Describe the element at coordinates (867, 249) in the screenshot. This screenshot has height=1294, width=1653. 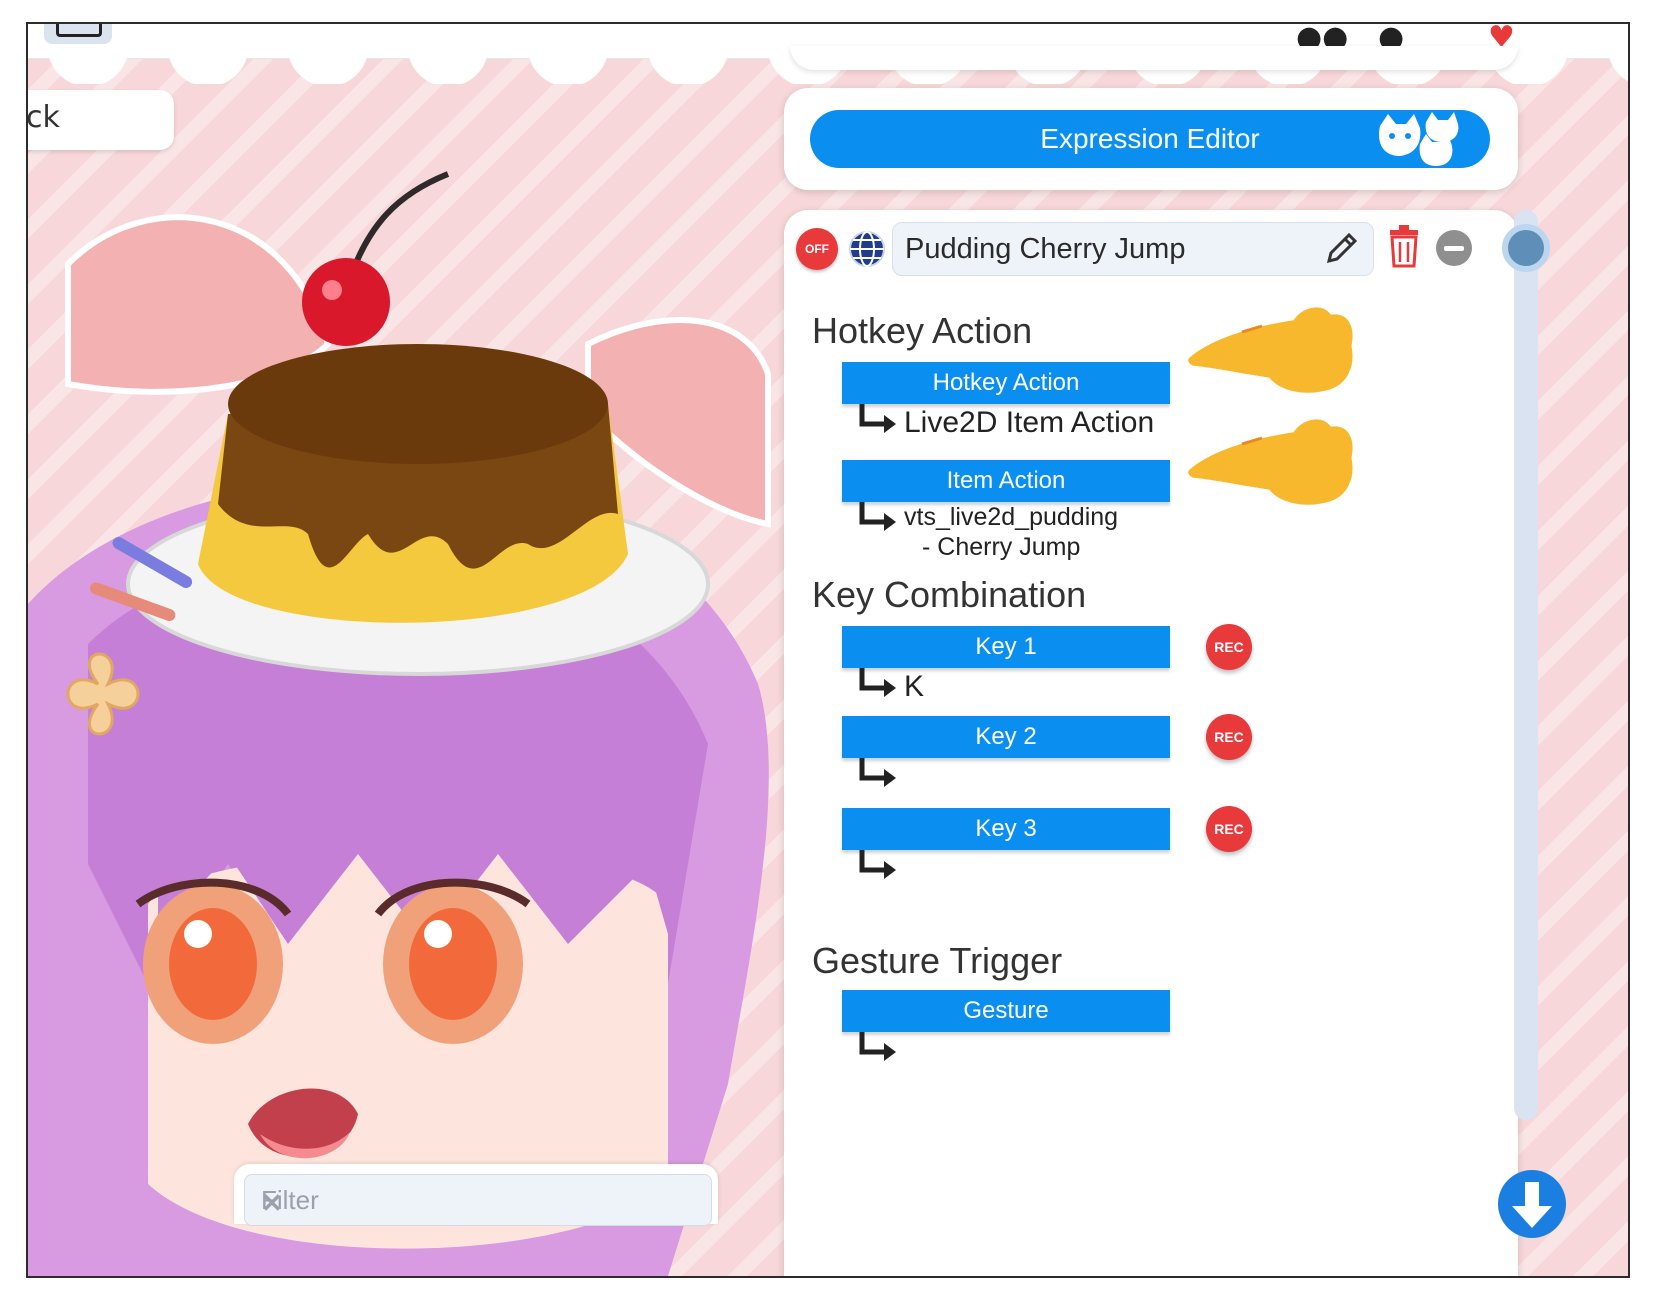
I see `globe-icon` at that location.